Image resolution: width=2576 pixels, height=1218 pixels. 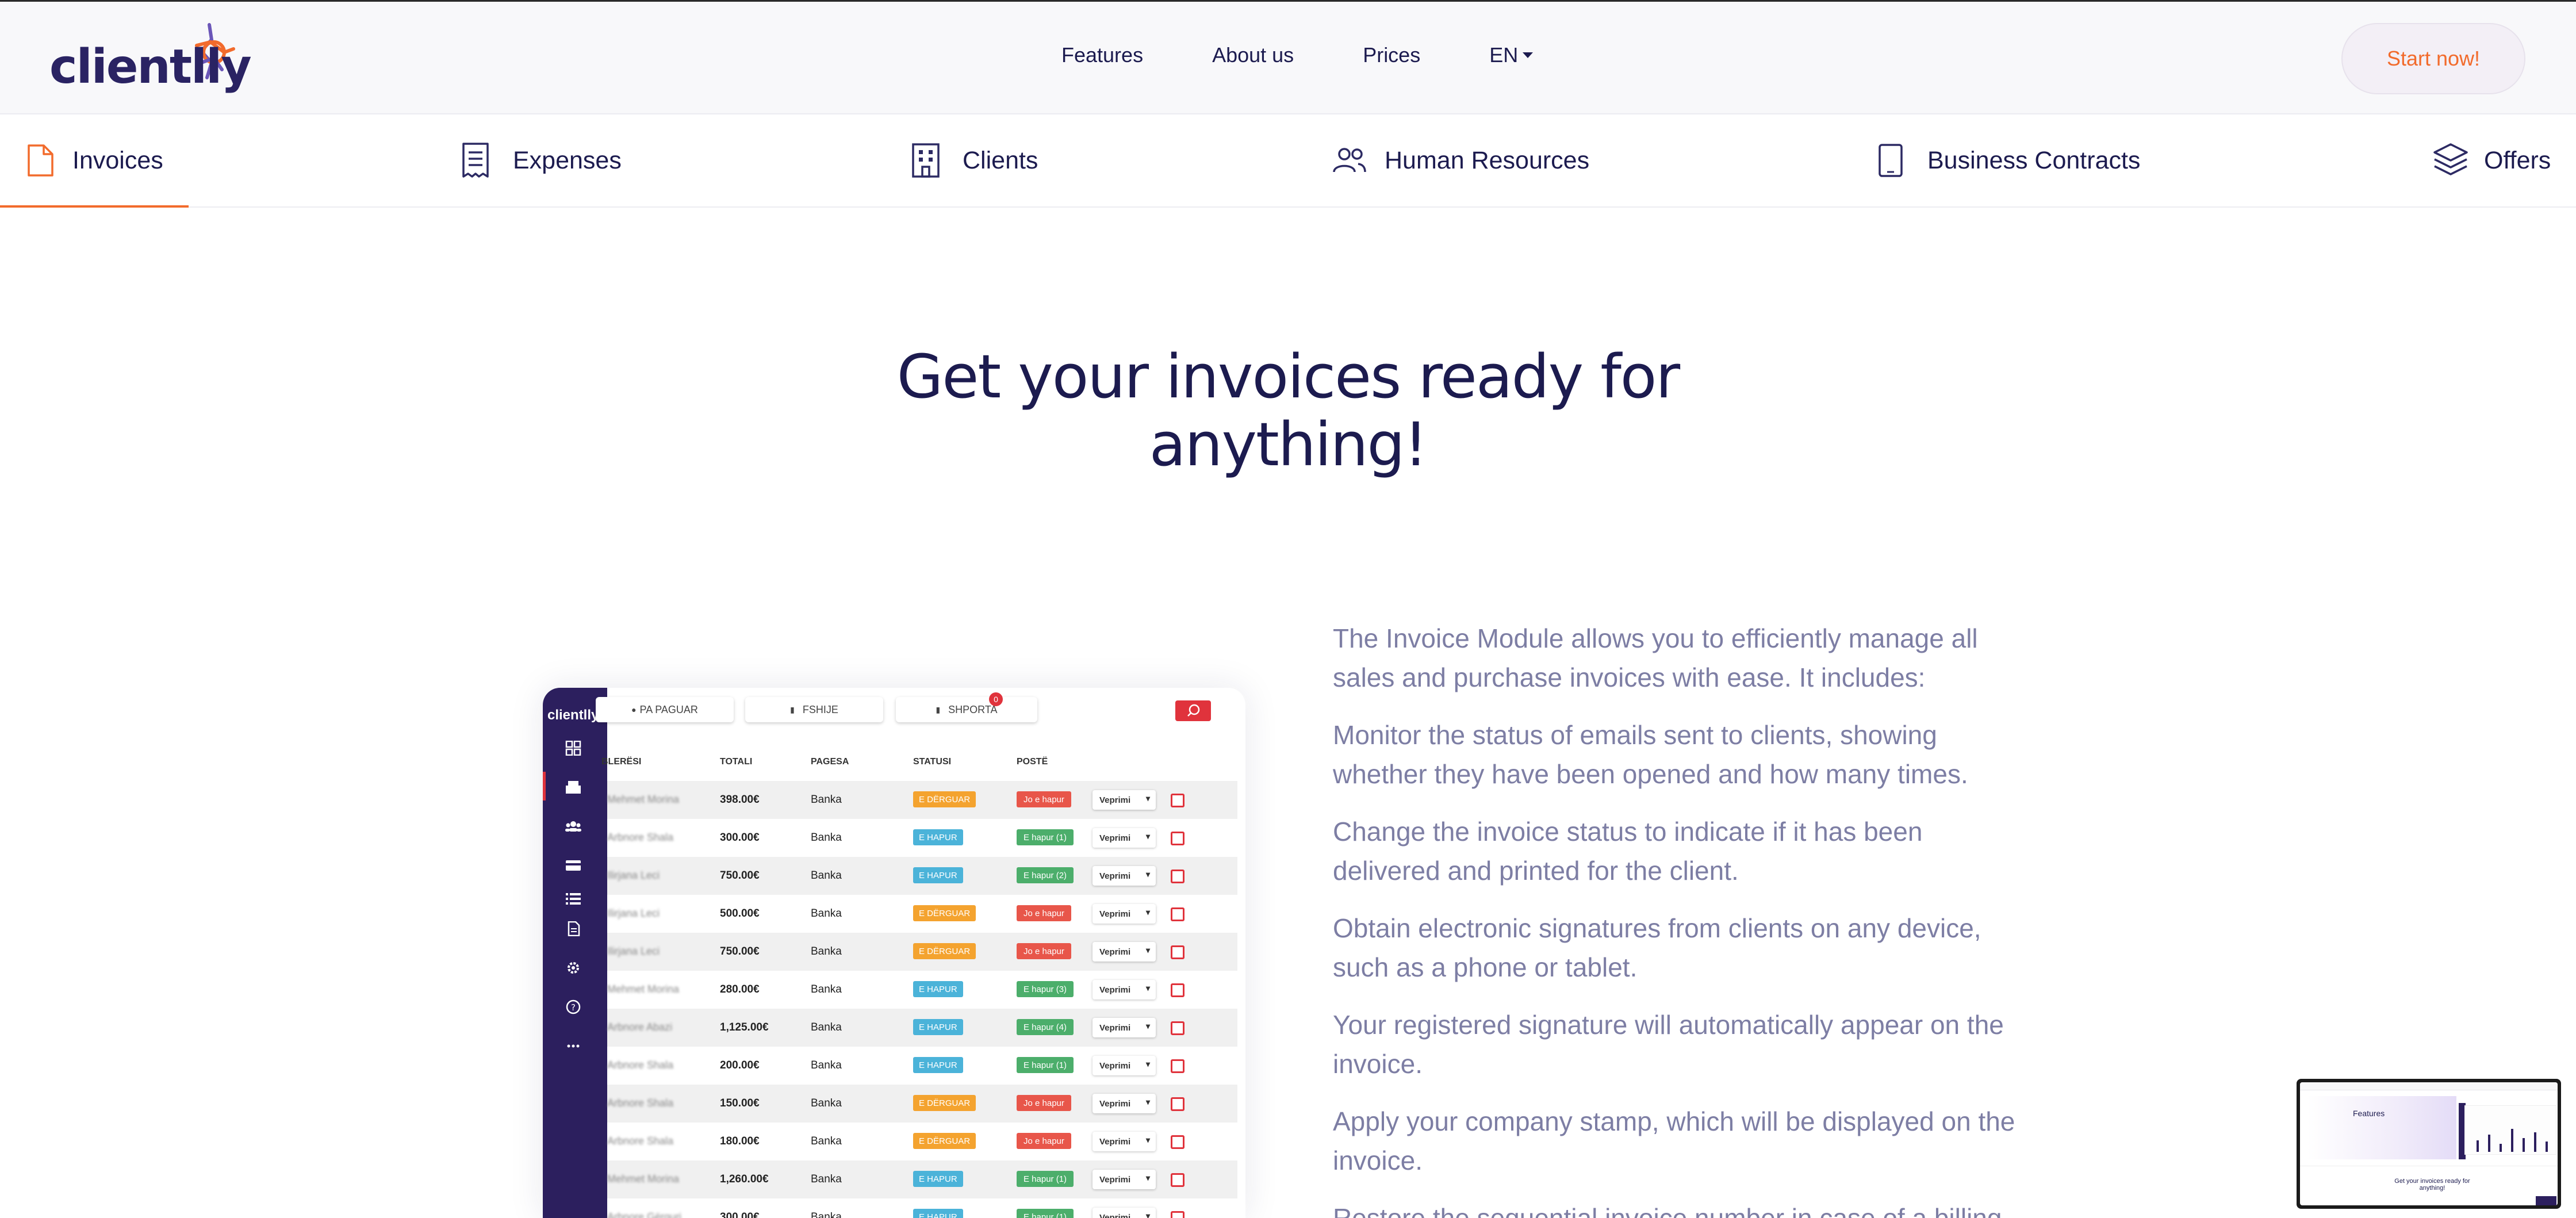 What do you see at coordinates (640, 1027) in the screenshot?
I see `buyer-name: Arbnore Abazi` at bounding box center [640, 1027].